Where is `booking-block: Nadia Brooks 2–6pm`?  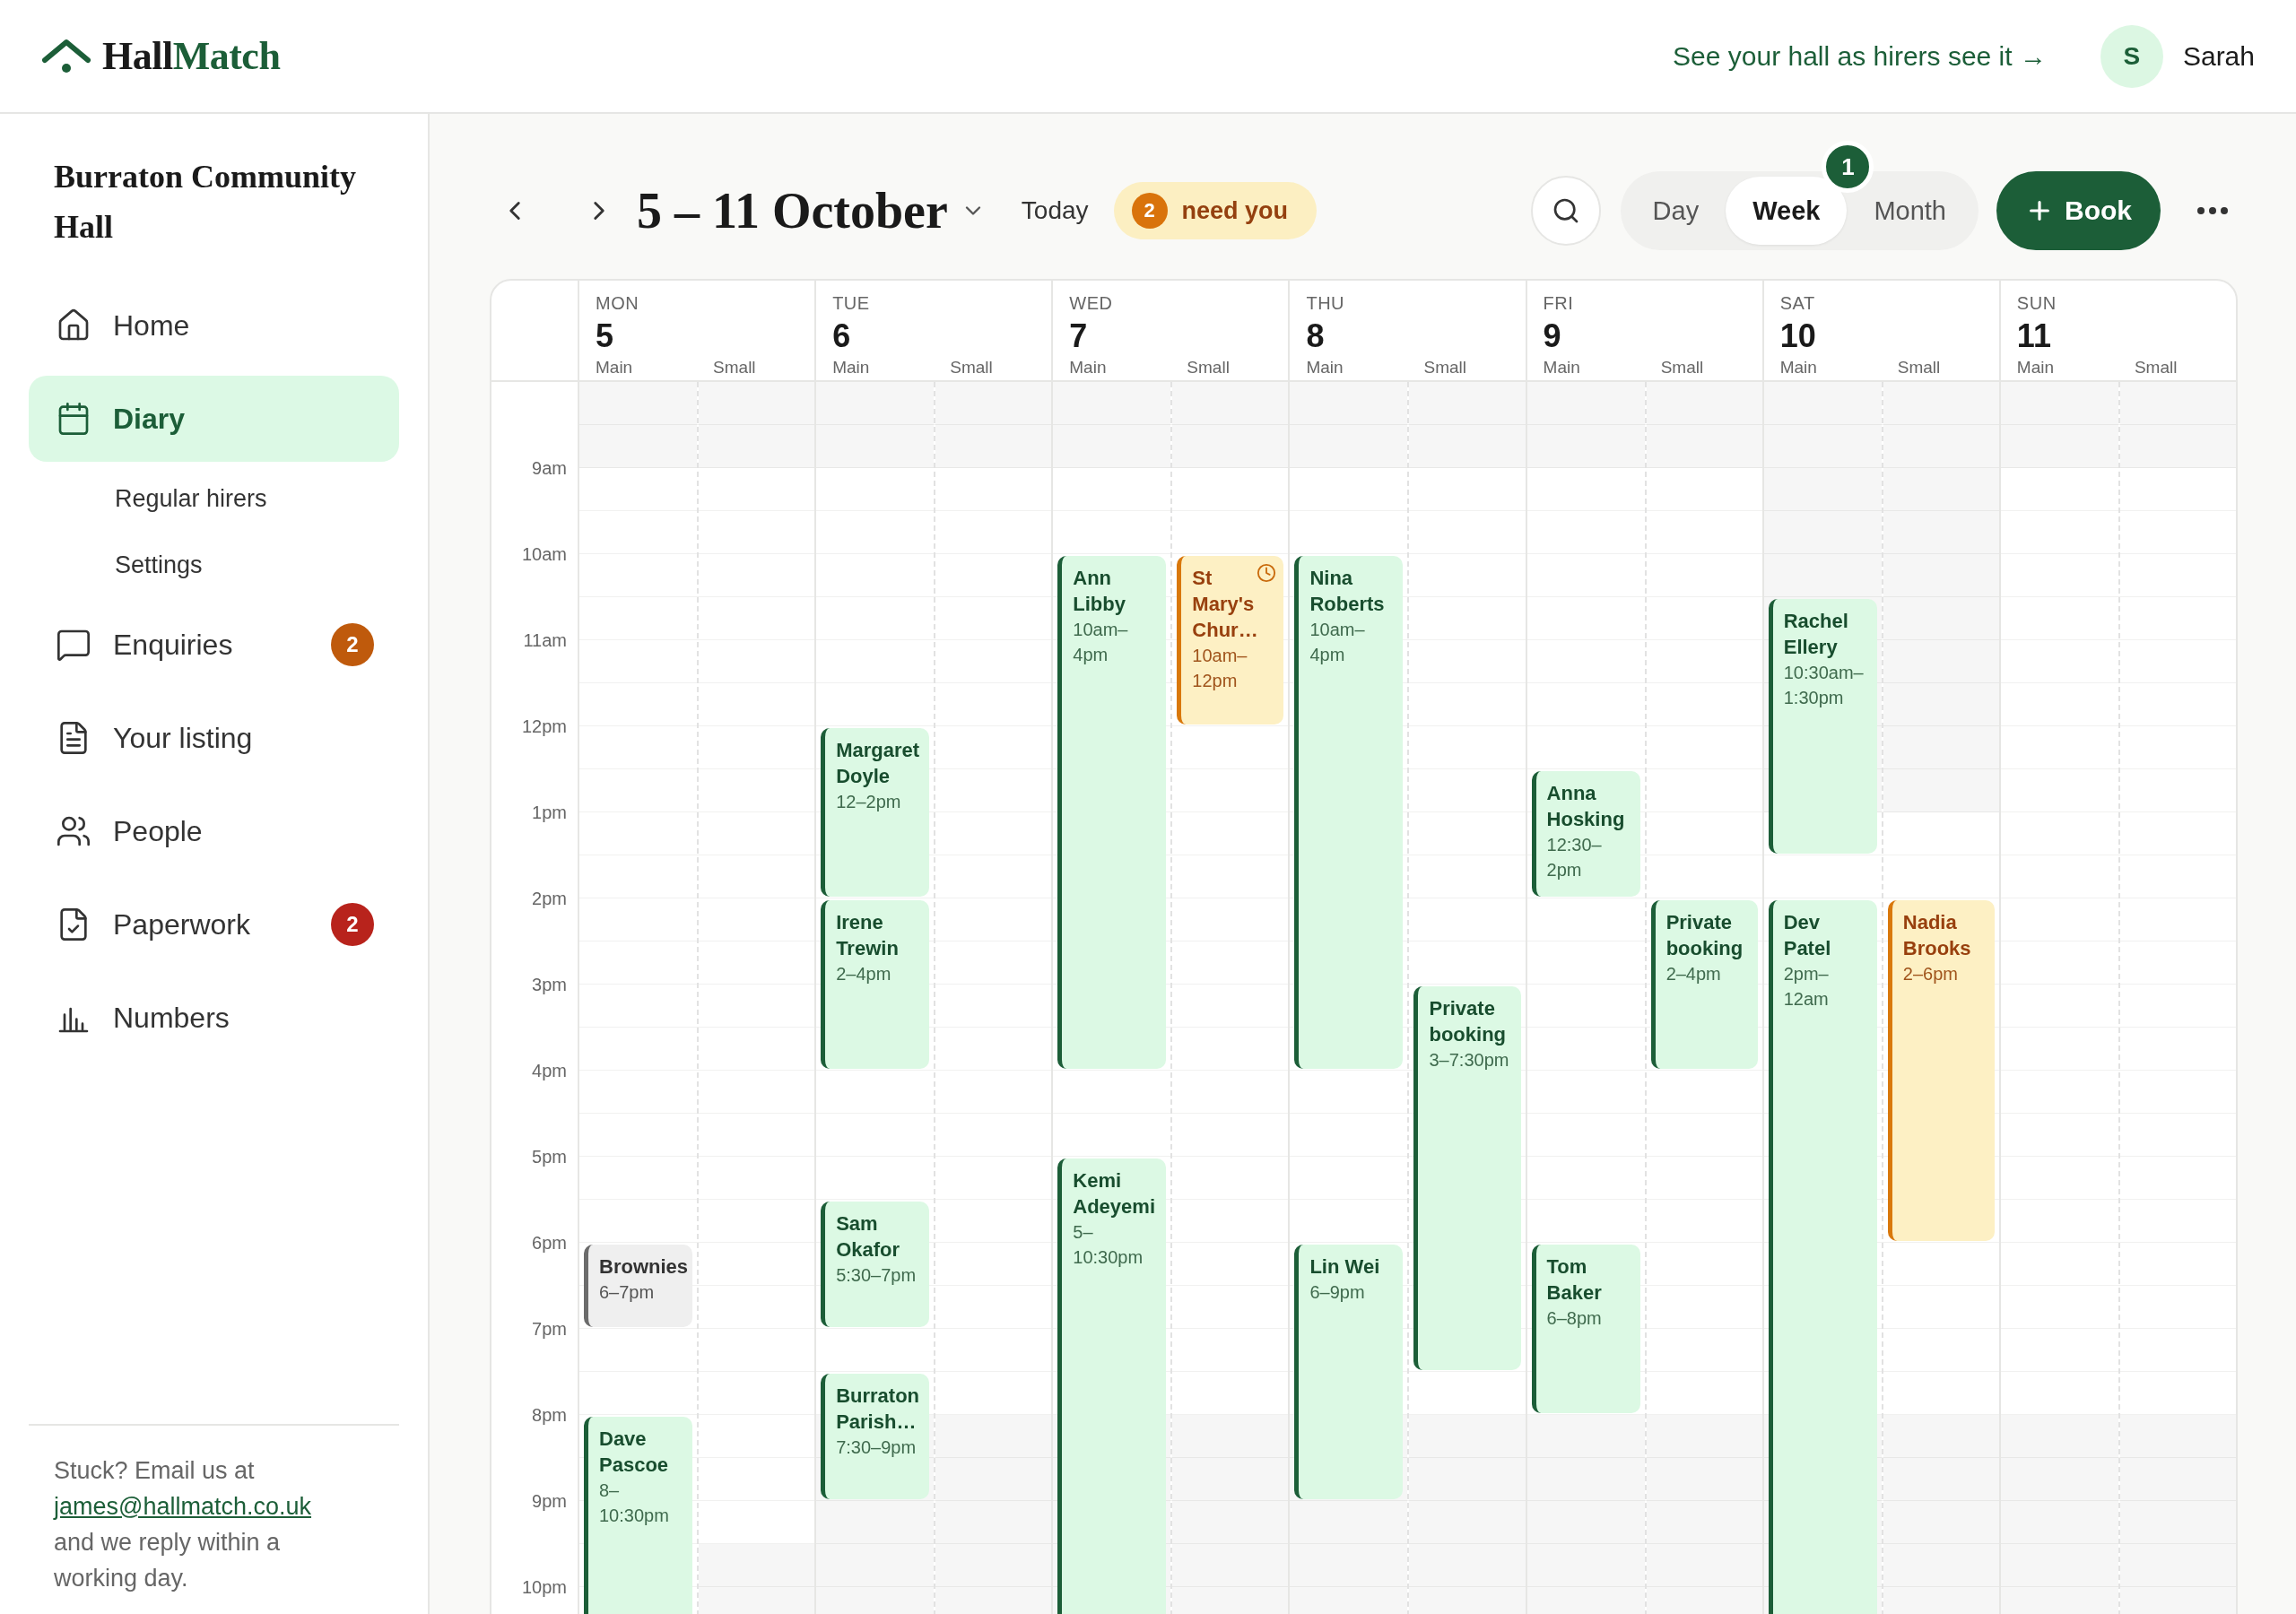 booking-block: Nadia Brooks 2–6pm is located at coordinates (1941, 1070).